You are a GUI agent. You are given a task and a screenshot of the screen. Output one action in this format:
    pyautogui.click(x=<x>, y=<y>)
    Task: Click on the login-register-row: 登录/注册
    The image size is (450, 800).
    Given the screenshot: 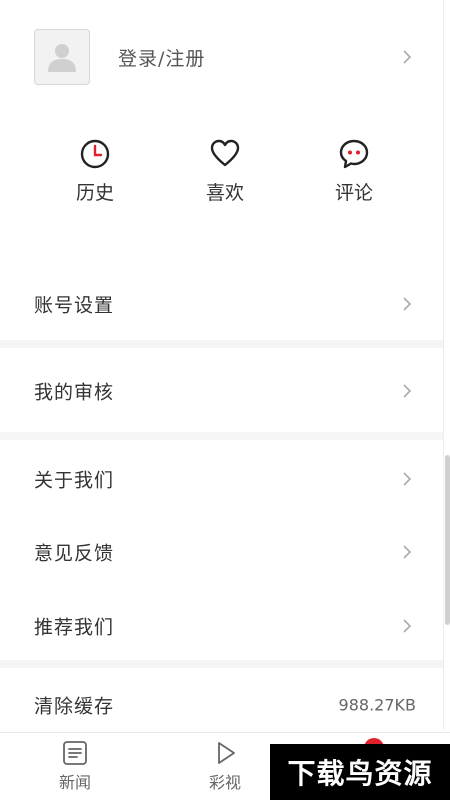 What is the action you would take?
    pyautogui.click(x=222, y=57)
    